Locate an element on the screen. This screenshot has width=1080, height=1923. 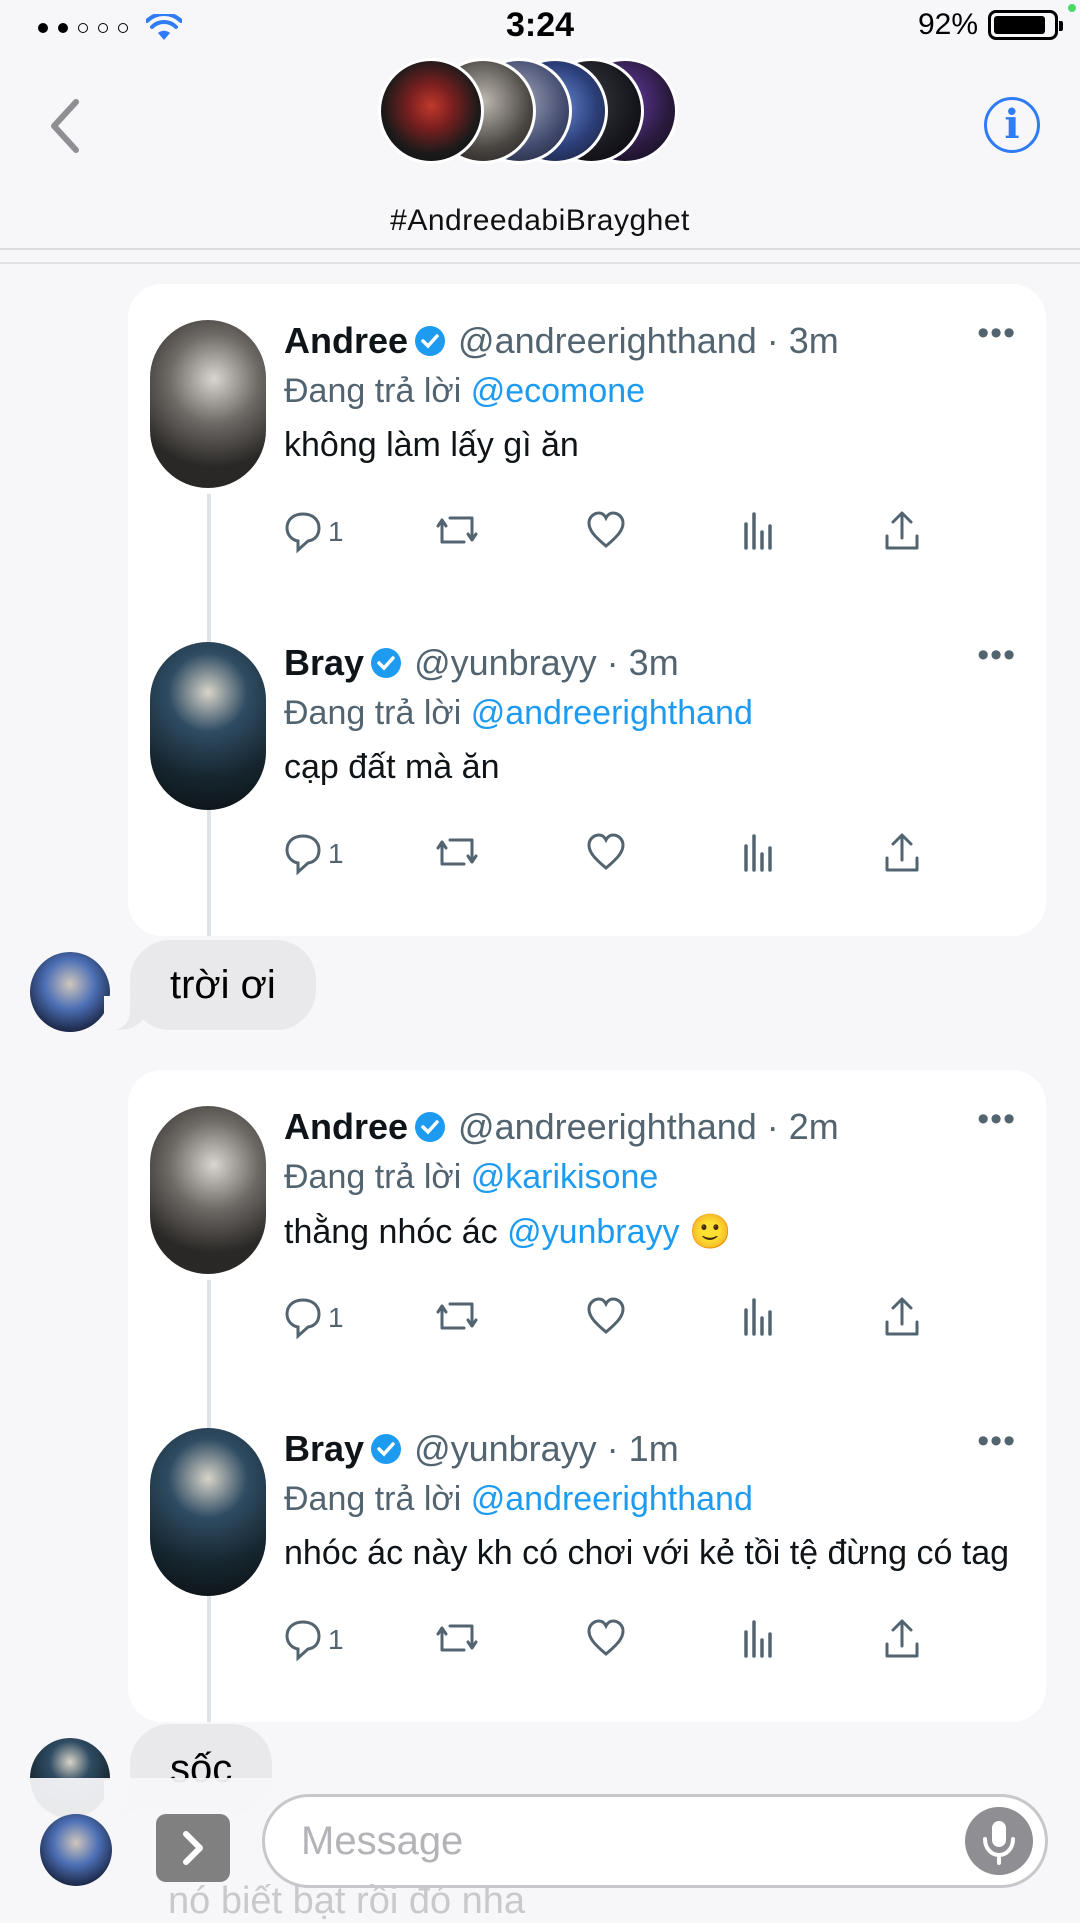
expand-button is located at coordinates (193, 1848).